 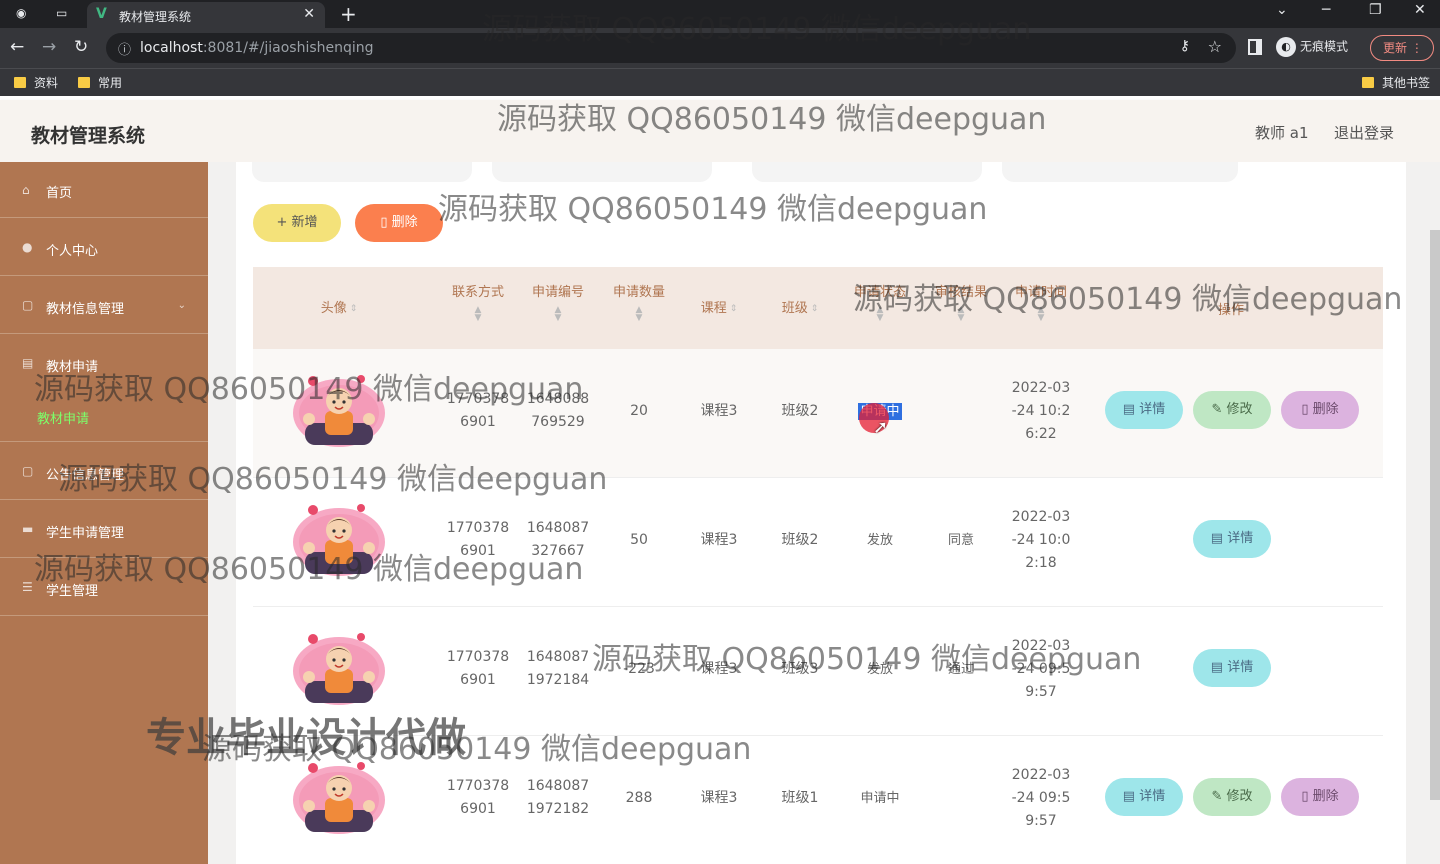 I want to click on delete-label: 删除, so click(x=1325, y=796).